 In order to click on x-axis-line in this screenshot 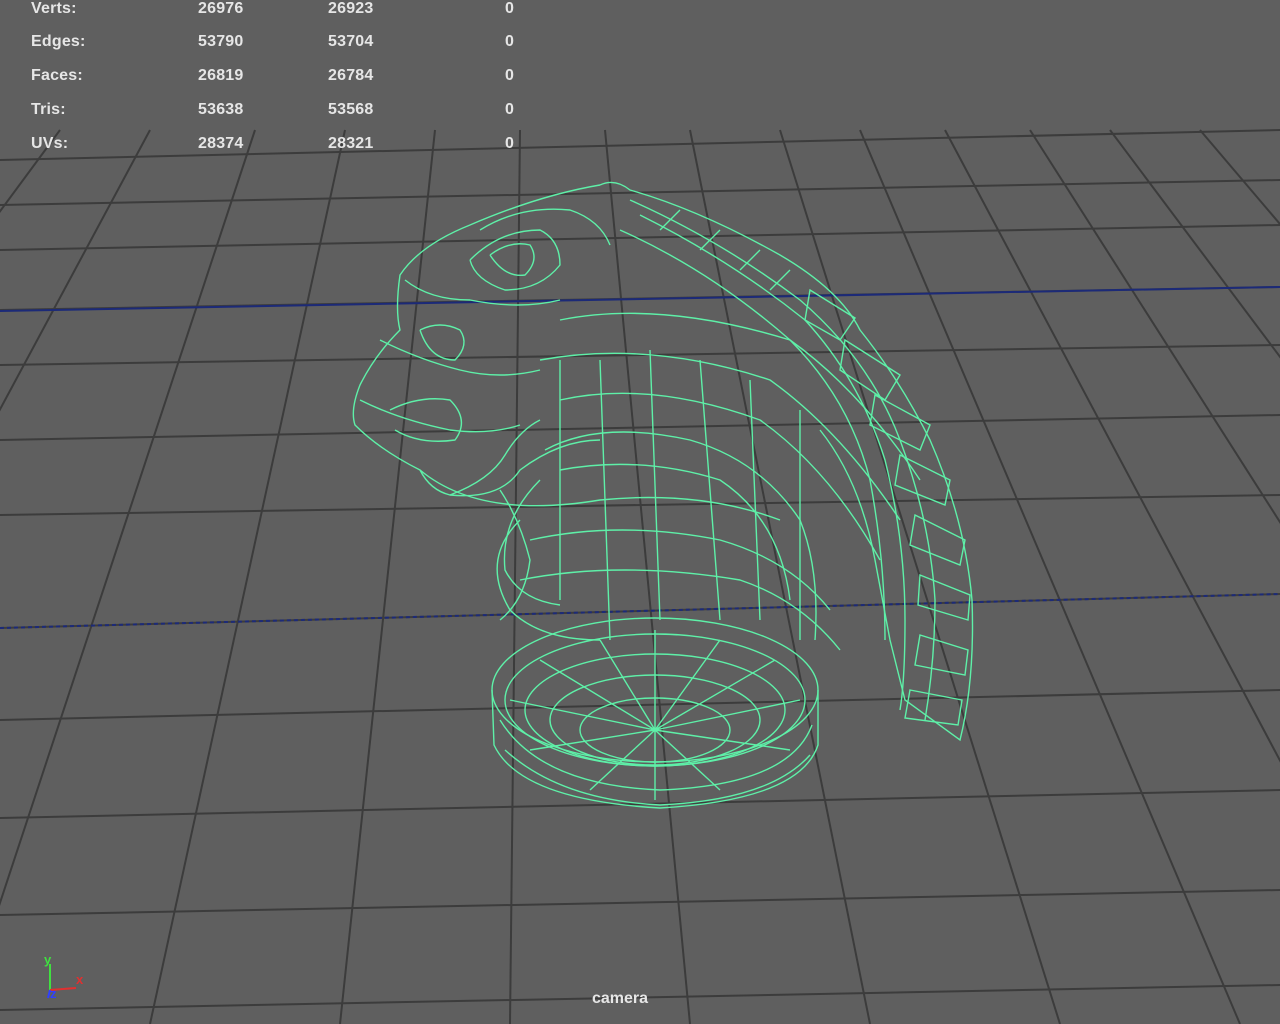, I will do `click(640, 611)`.